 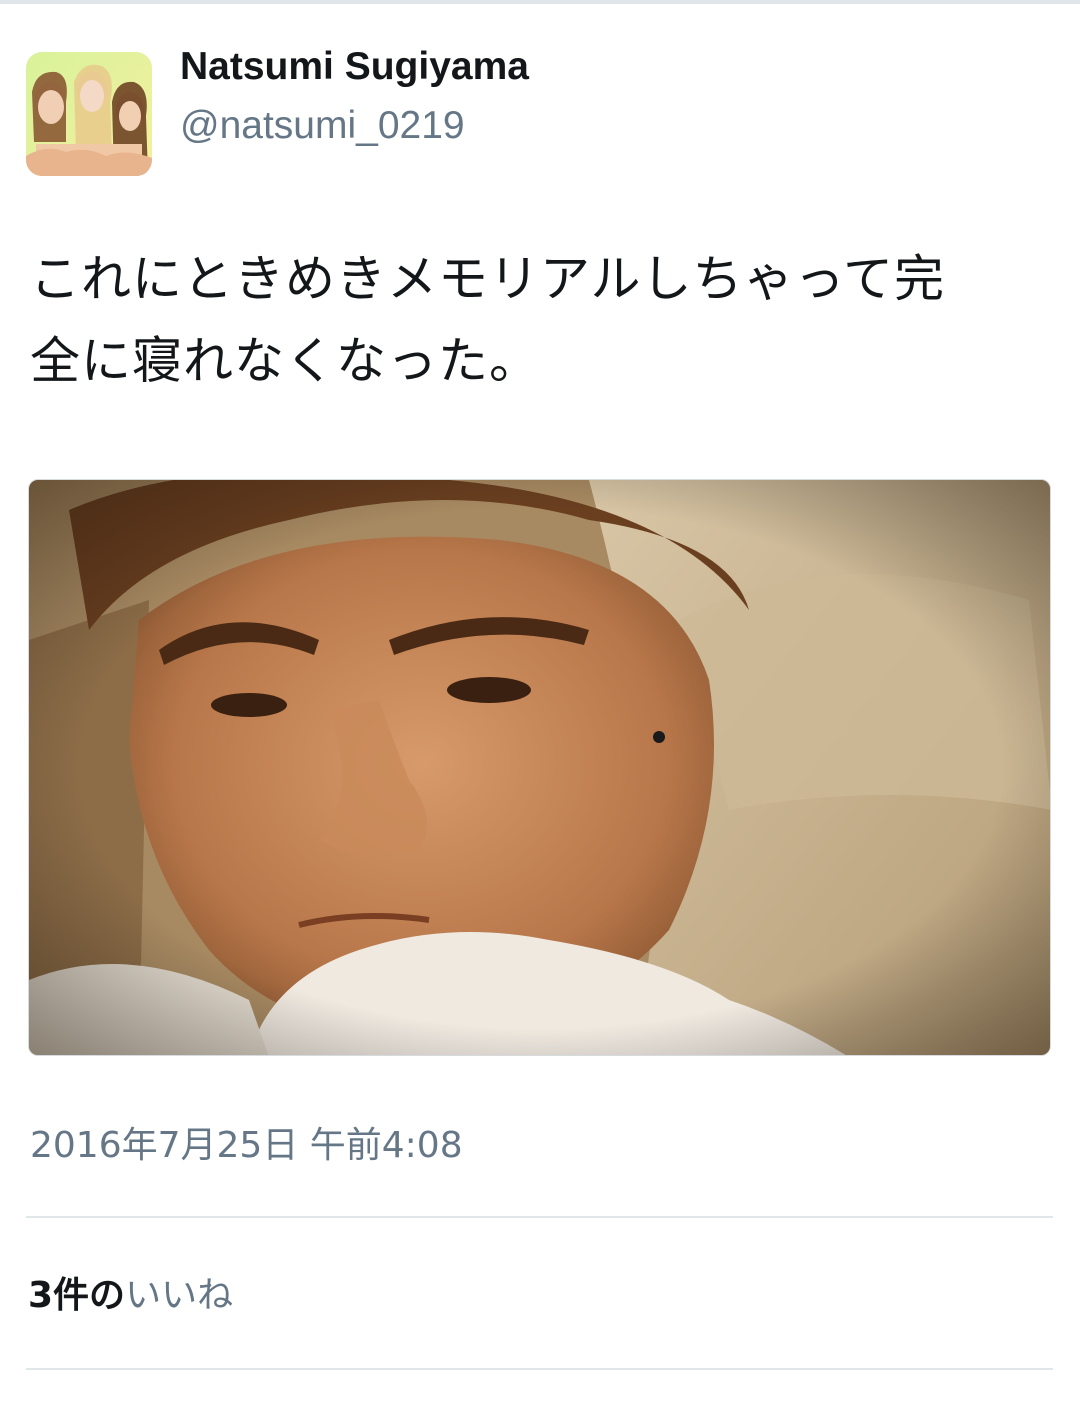 What do you see at coordinates (487, 279) in the screenshot?
I see `tweet-text-line: これにときめきメモリアルしちゃって完` at bounding box center [487, 279].